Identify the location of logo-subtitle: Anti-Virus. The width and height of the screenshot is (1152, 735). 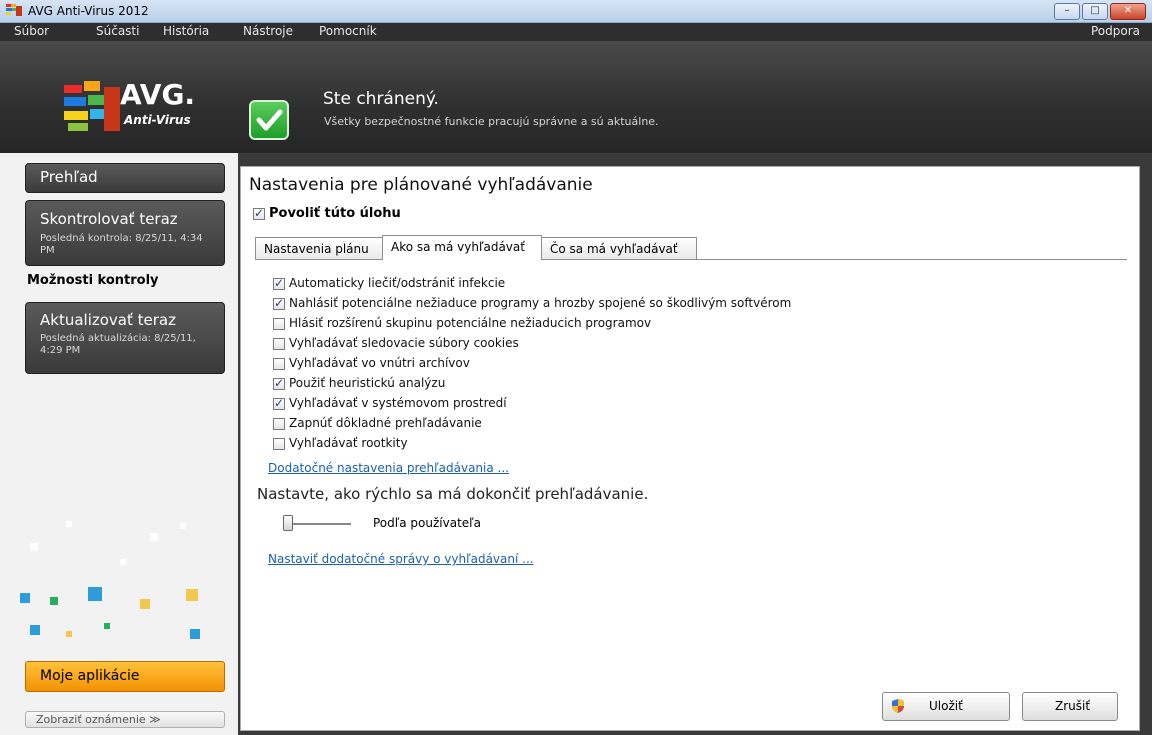
(157, 120).